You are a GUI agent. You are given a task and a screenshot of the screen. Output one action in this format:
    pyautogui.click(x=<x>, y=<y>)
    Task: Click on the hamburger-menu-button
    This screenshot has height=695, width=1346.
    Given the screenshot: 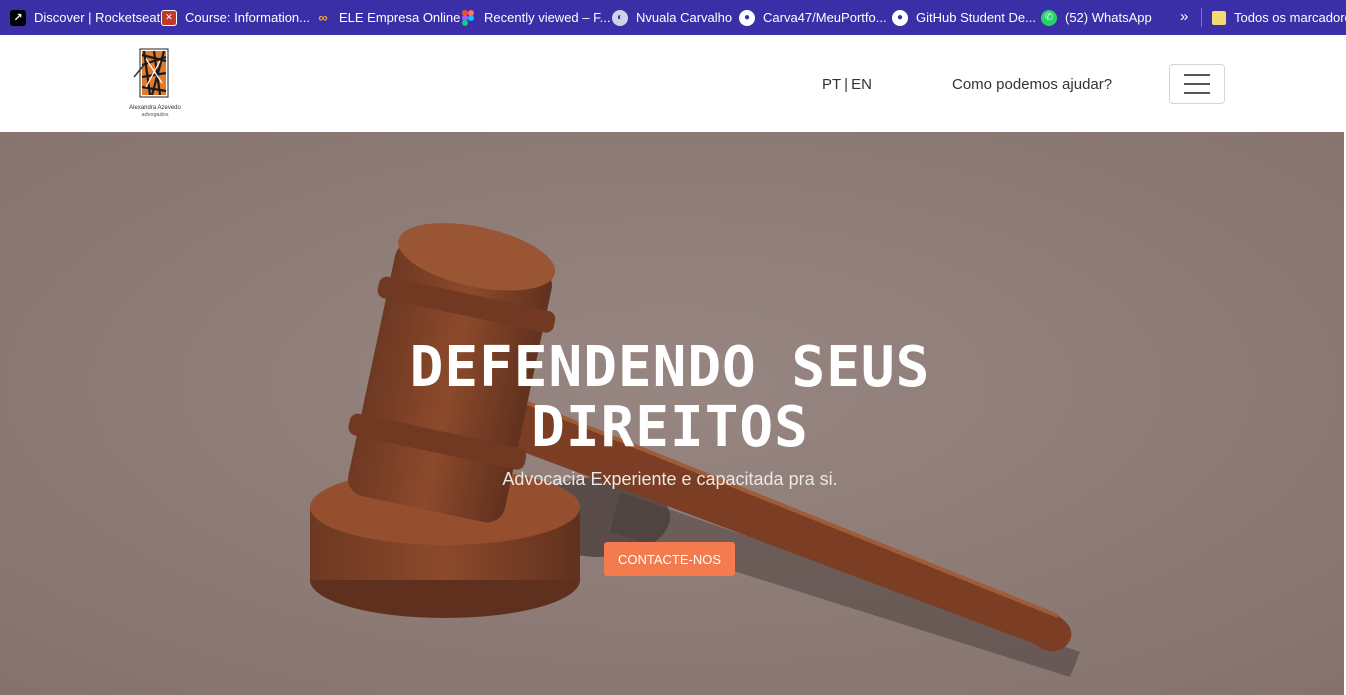 What is the action you would take?
    pyautogui.click(x=1197, y=84)
    